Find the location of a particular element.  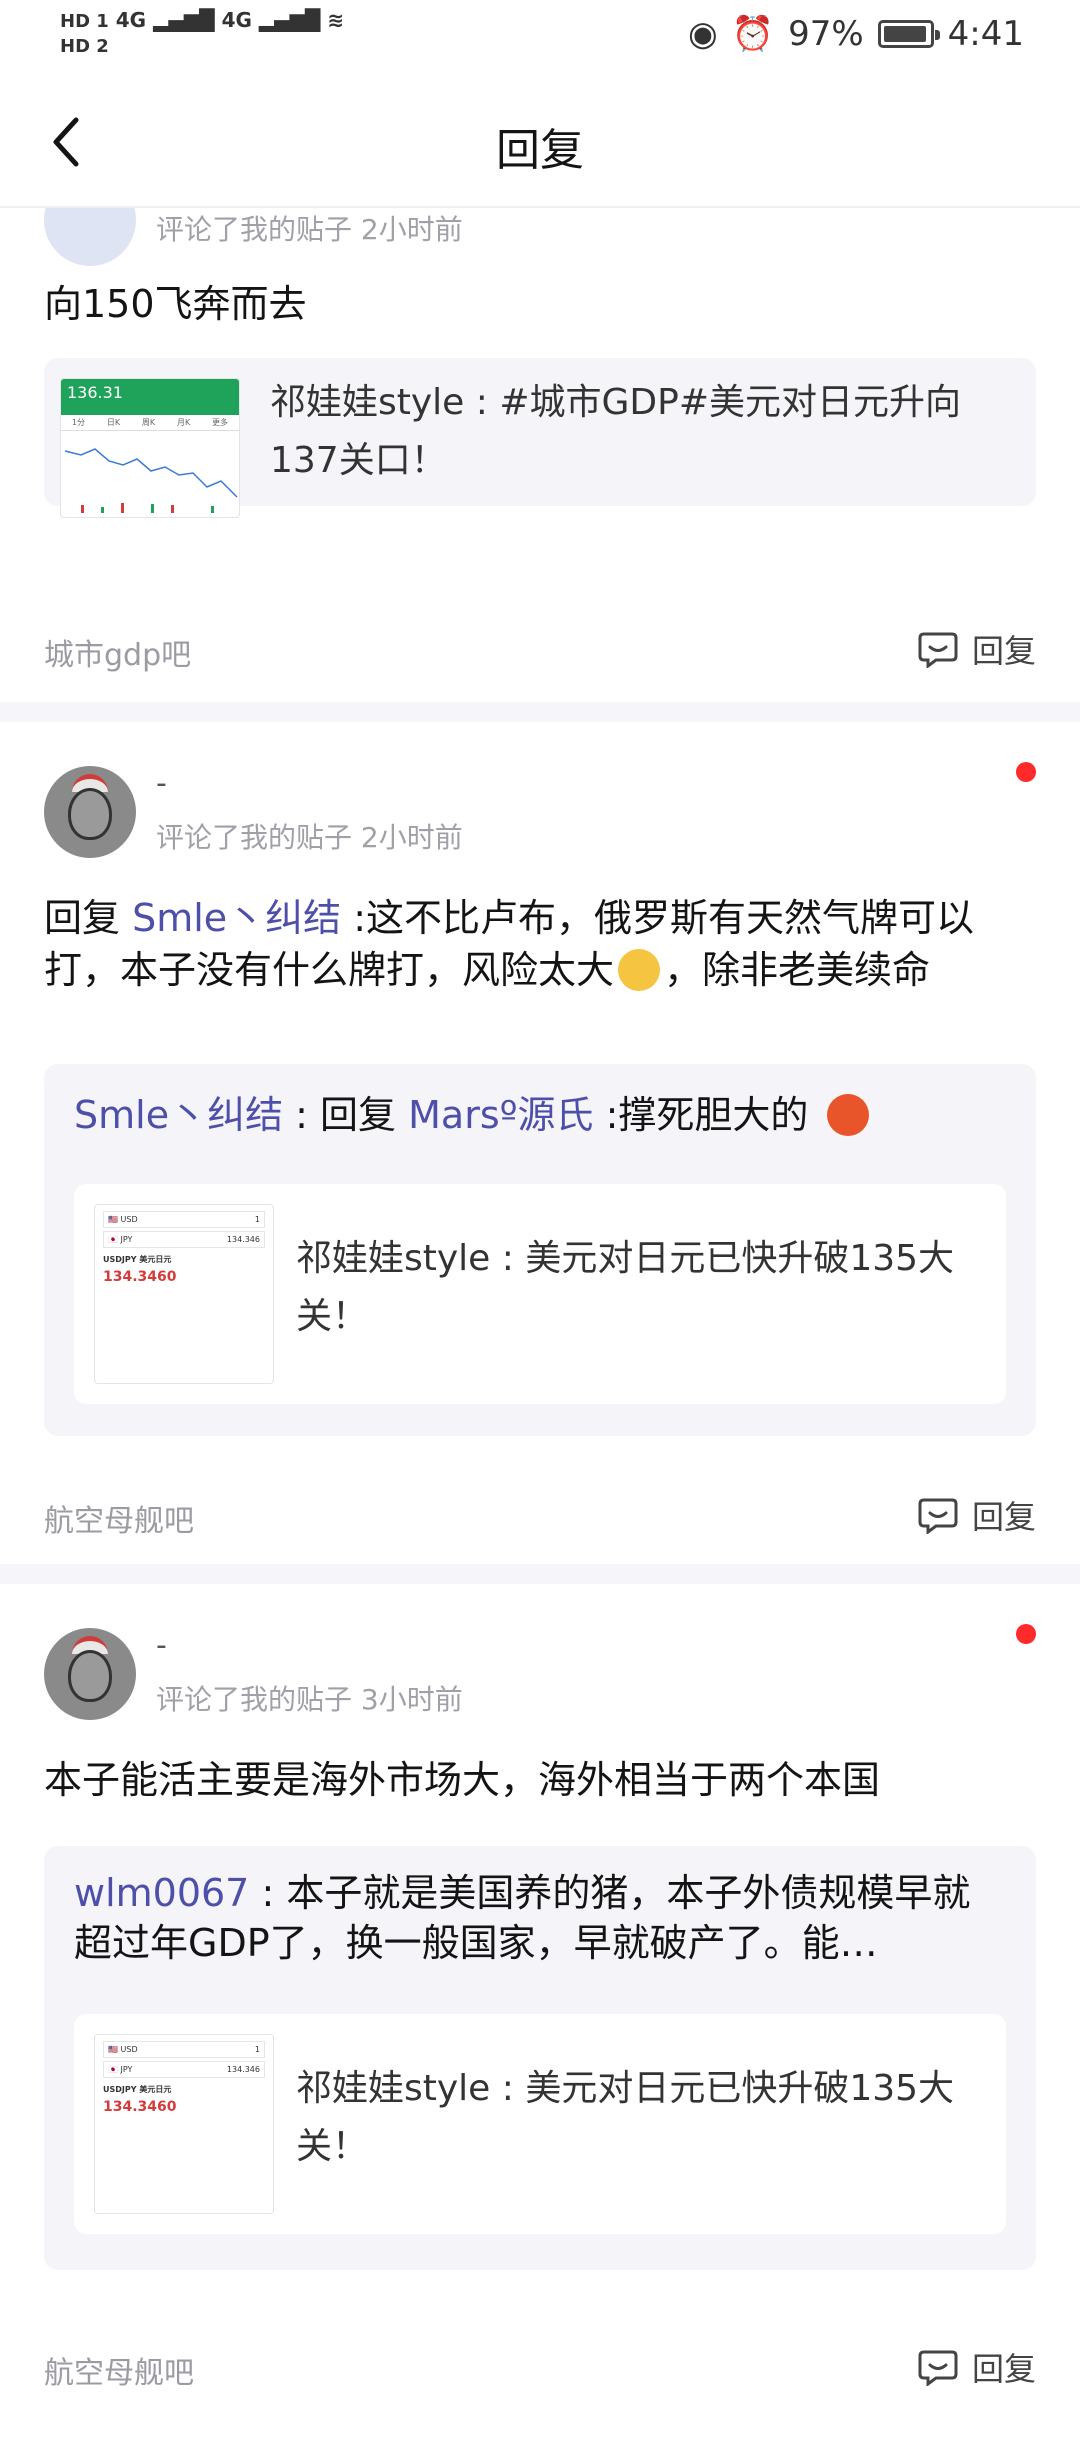

quoted-comment: Smle丶纠结 : 回复 Marsº源氏 :撑死胆大的 is located at coordinates (540, 1115).